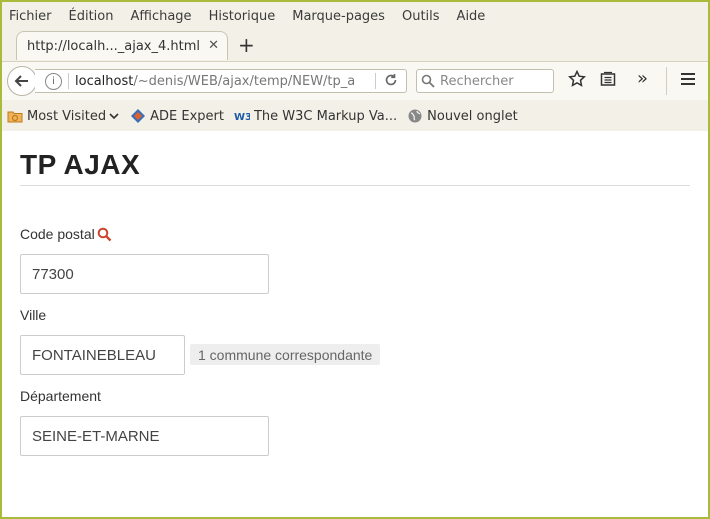 The width and height of the screenshot is (710, 519). I want to click on toolbar-separator, so click(666, 81).